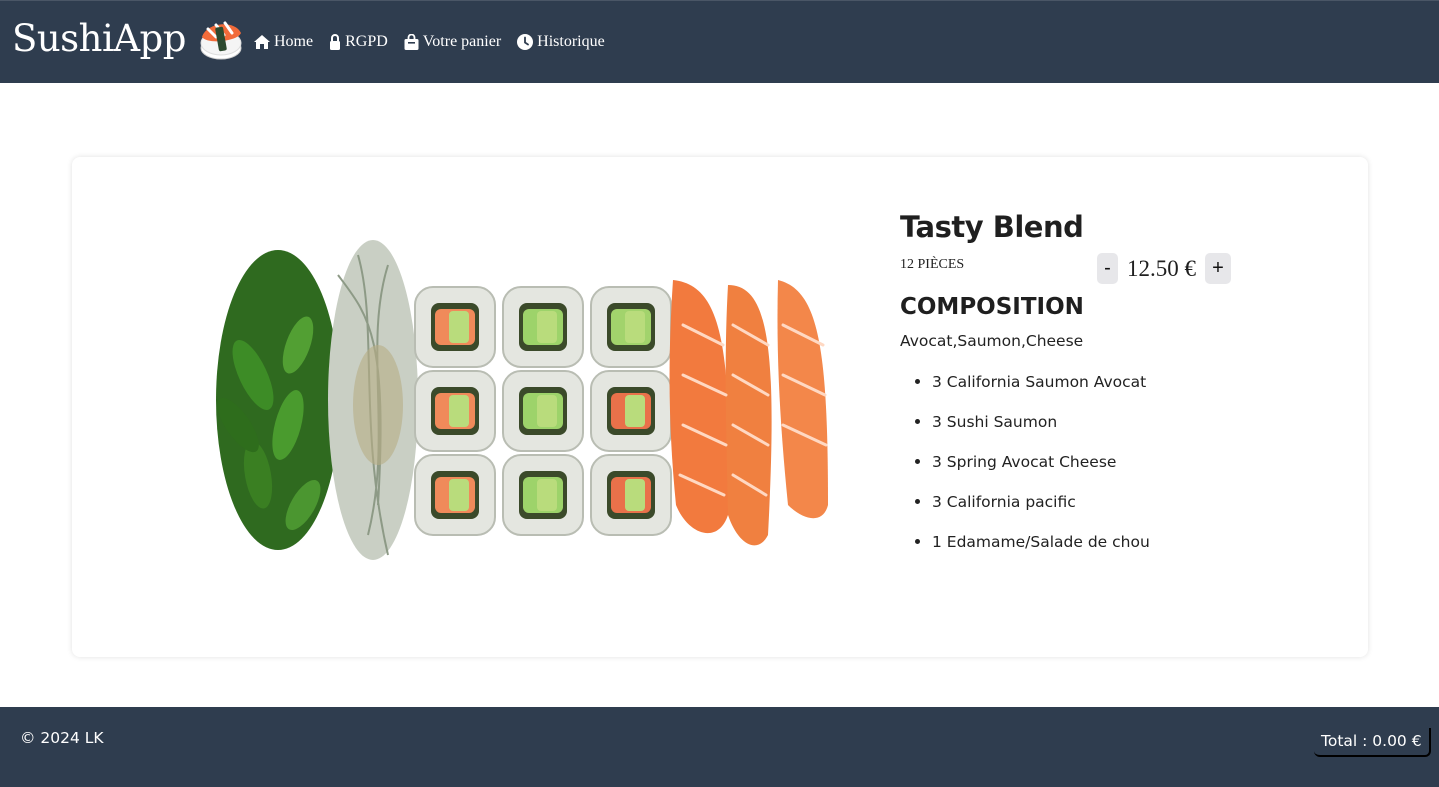 The image size is (1439, 787). I want to click on nav-cart: Votre panier, so click(452, 42).